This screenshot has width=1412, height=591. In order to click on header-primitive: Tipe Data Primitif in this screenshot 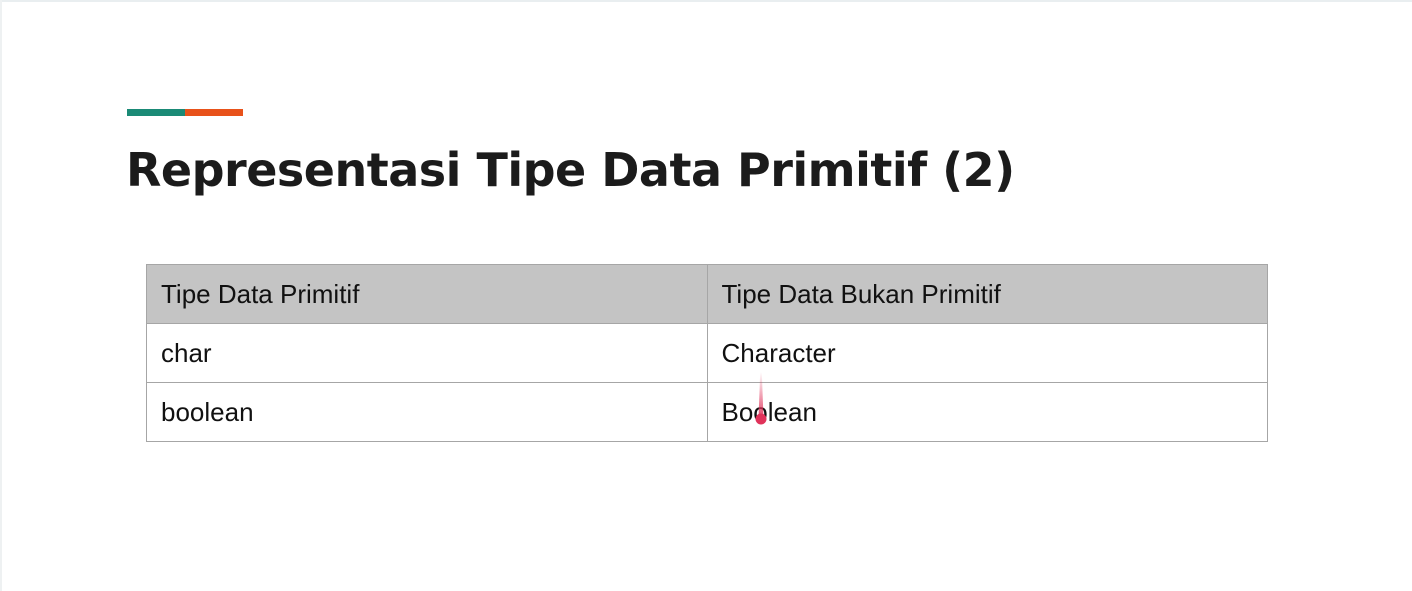, I will do `click(427, 294)`.